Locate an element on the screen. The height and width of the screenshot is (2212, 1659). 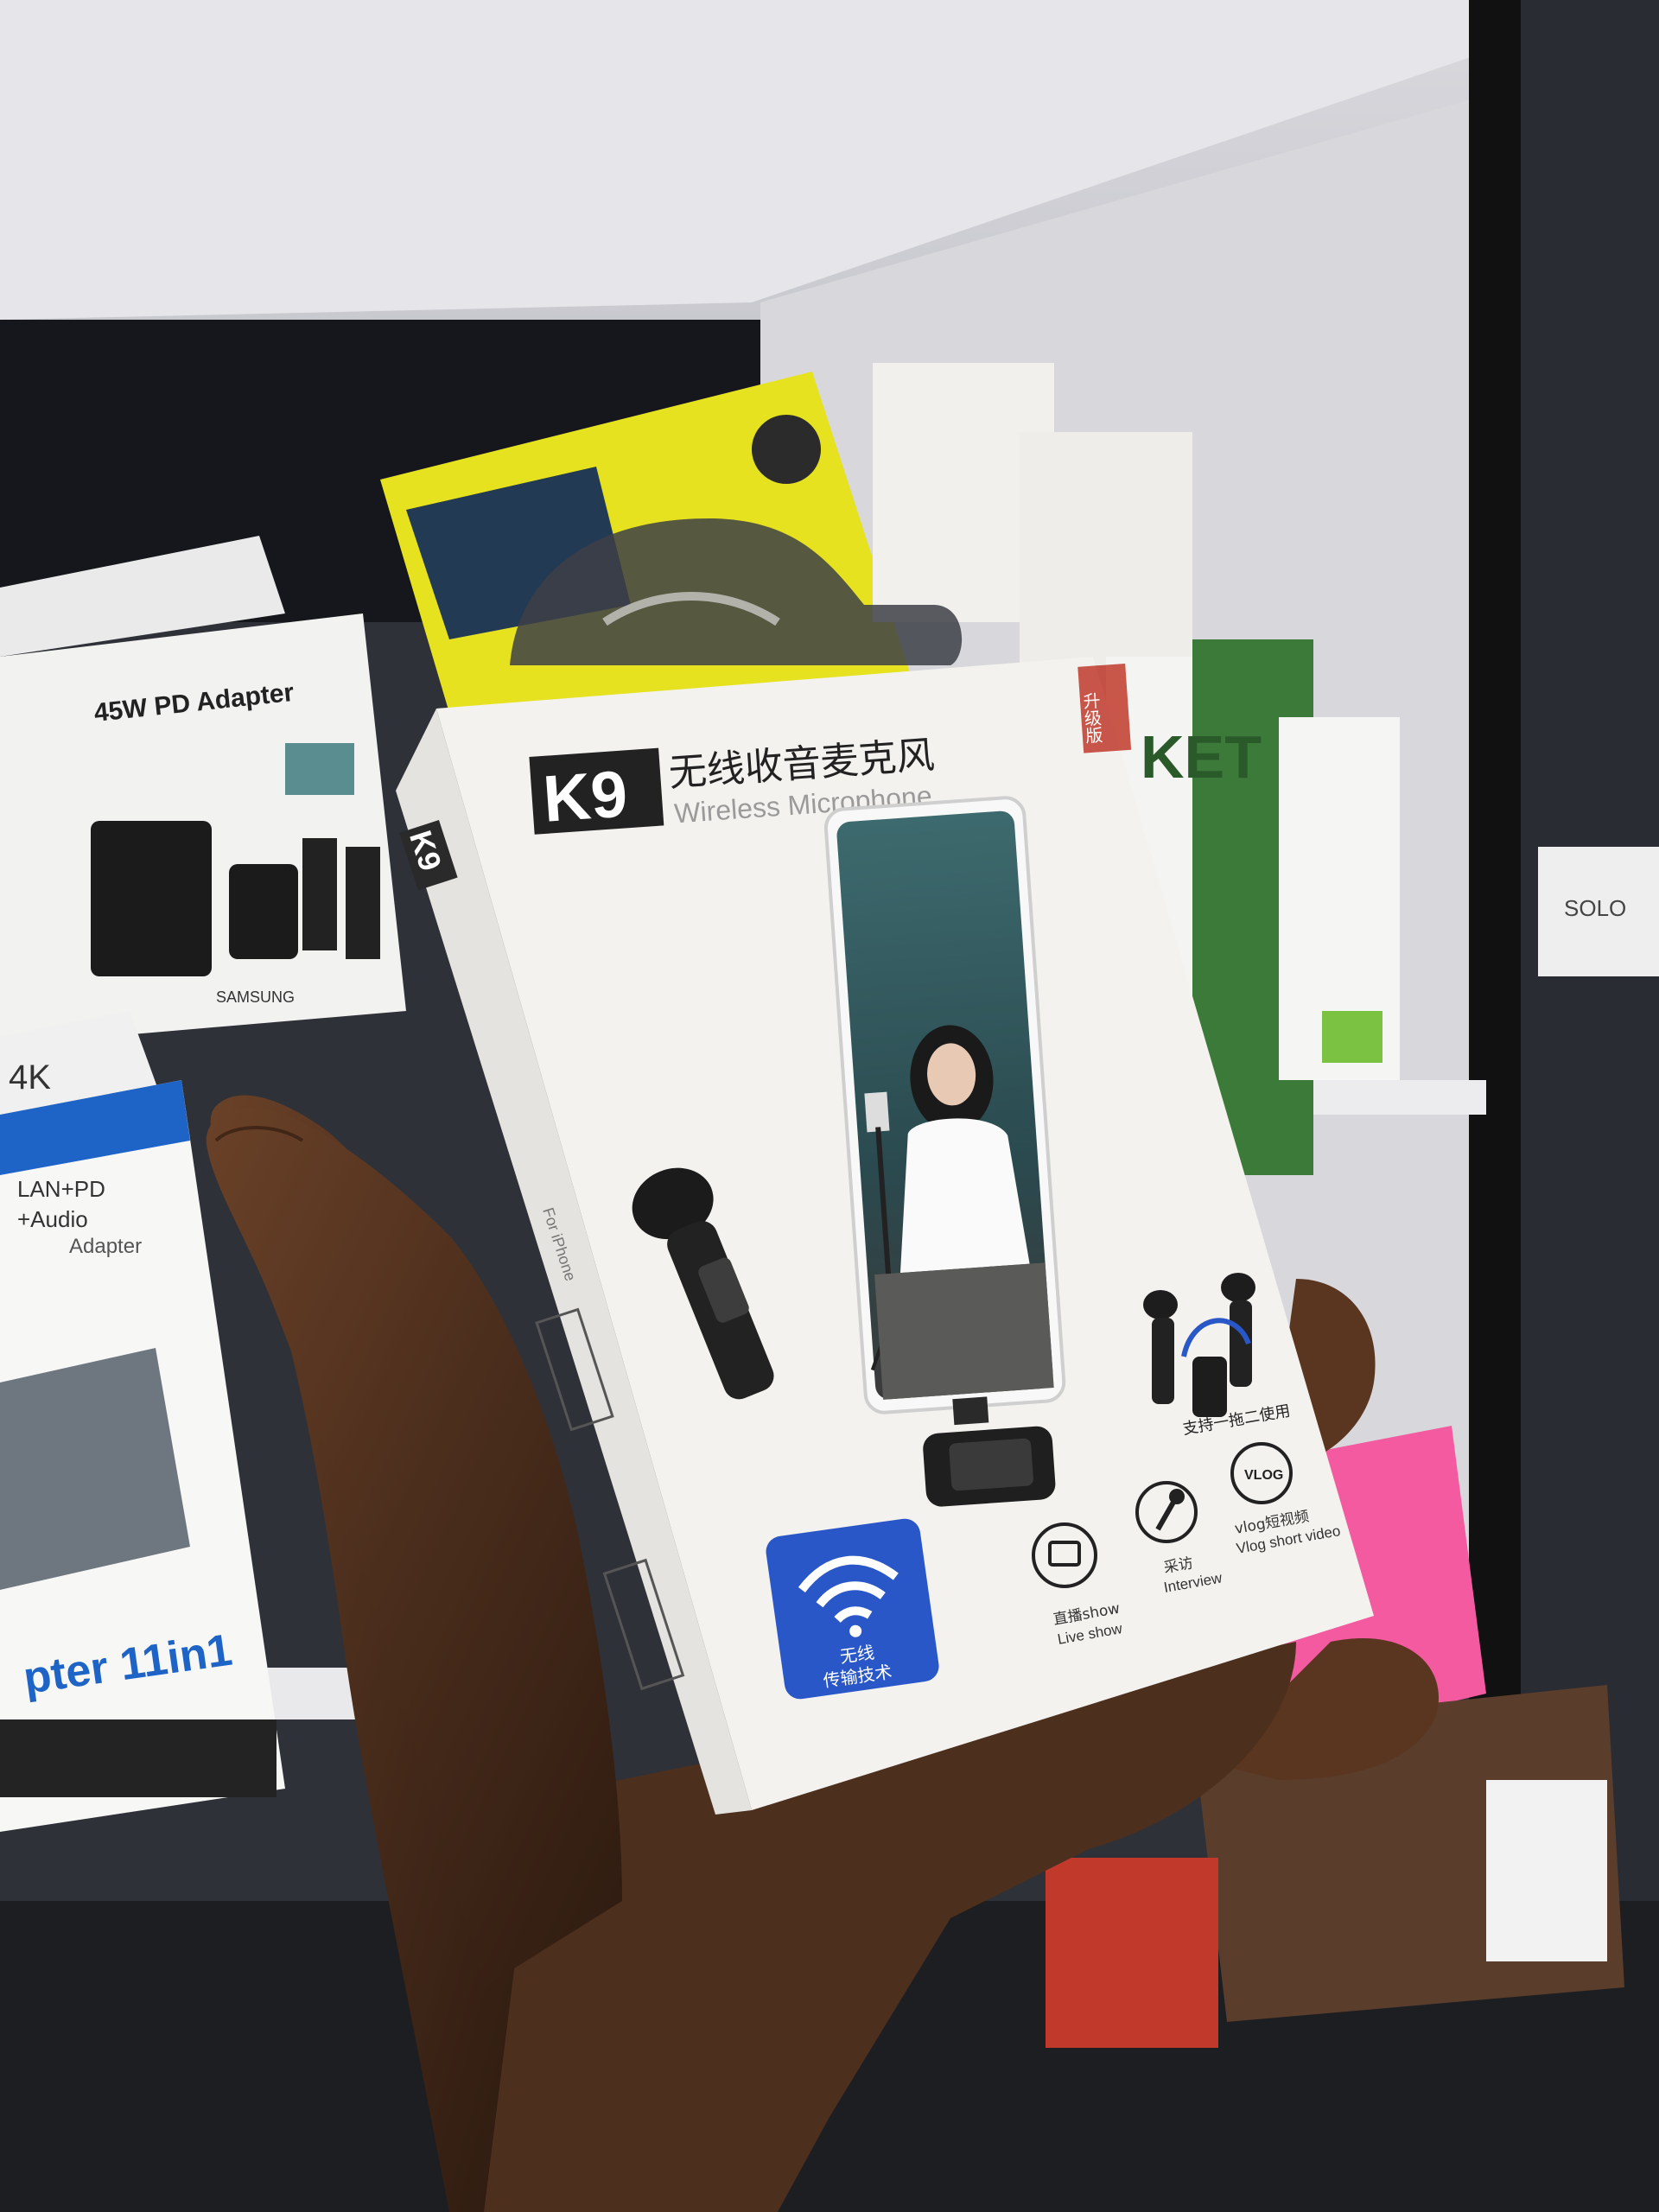
adapter-brand: SAMSUNG is located at coordinates (255, 997).